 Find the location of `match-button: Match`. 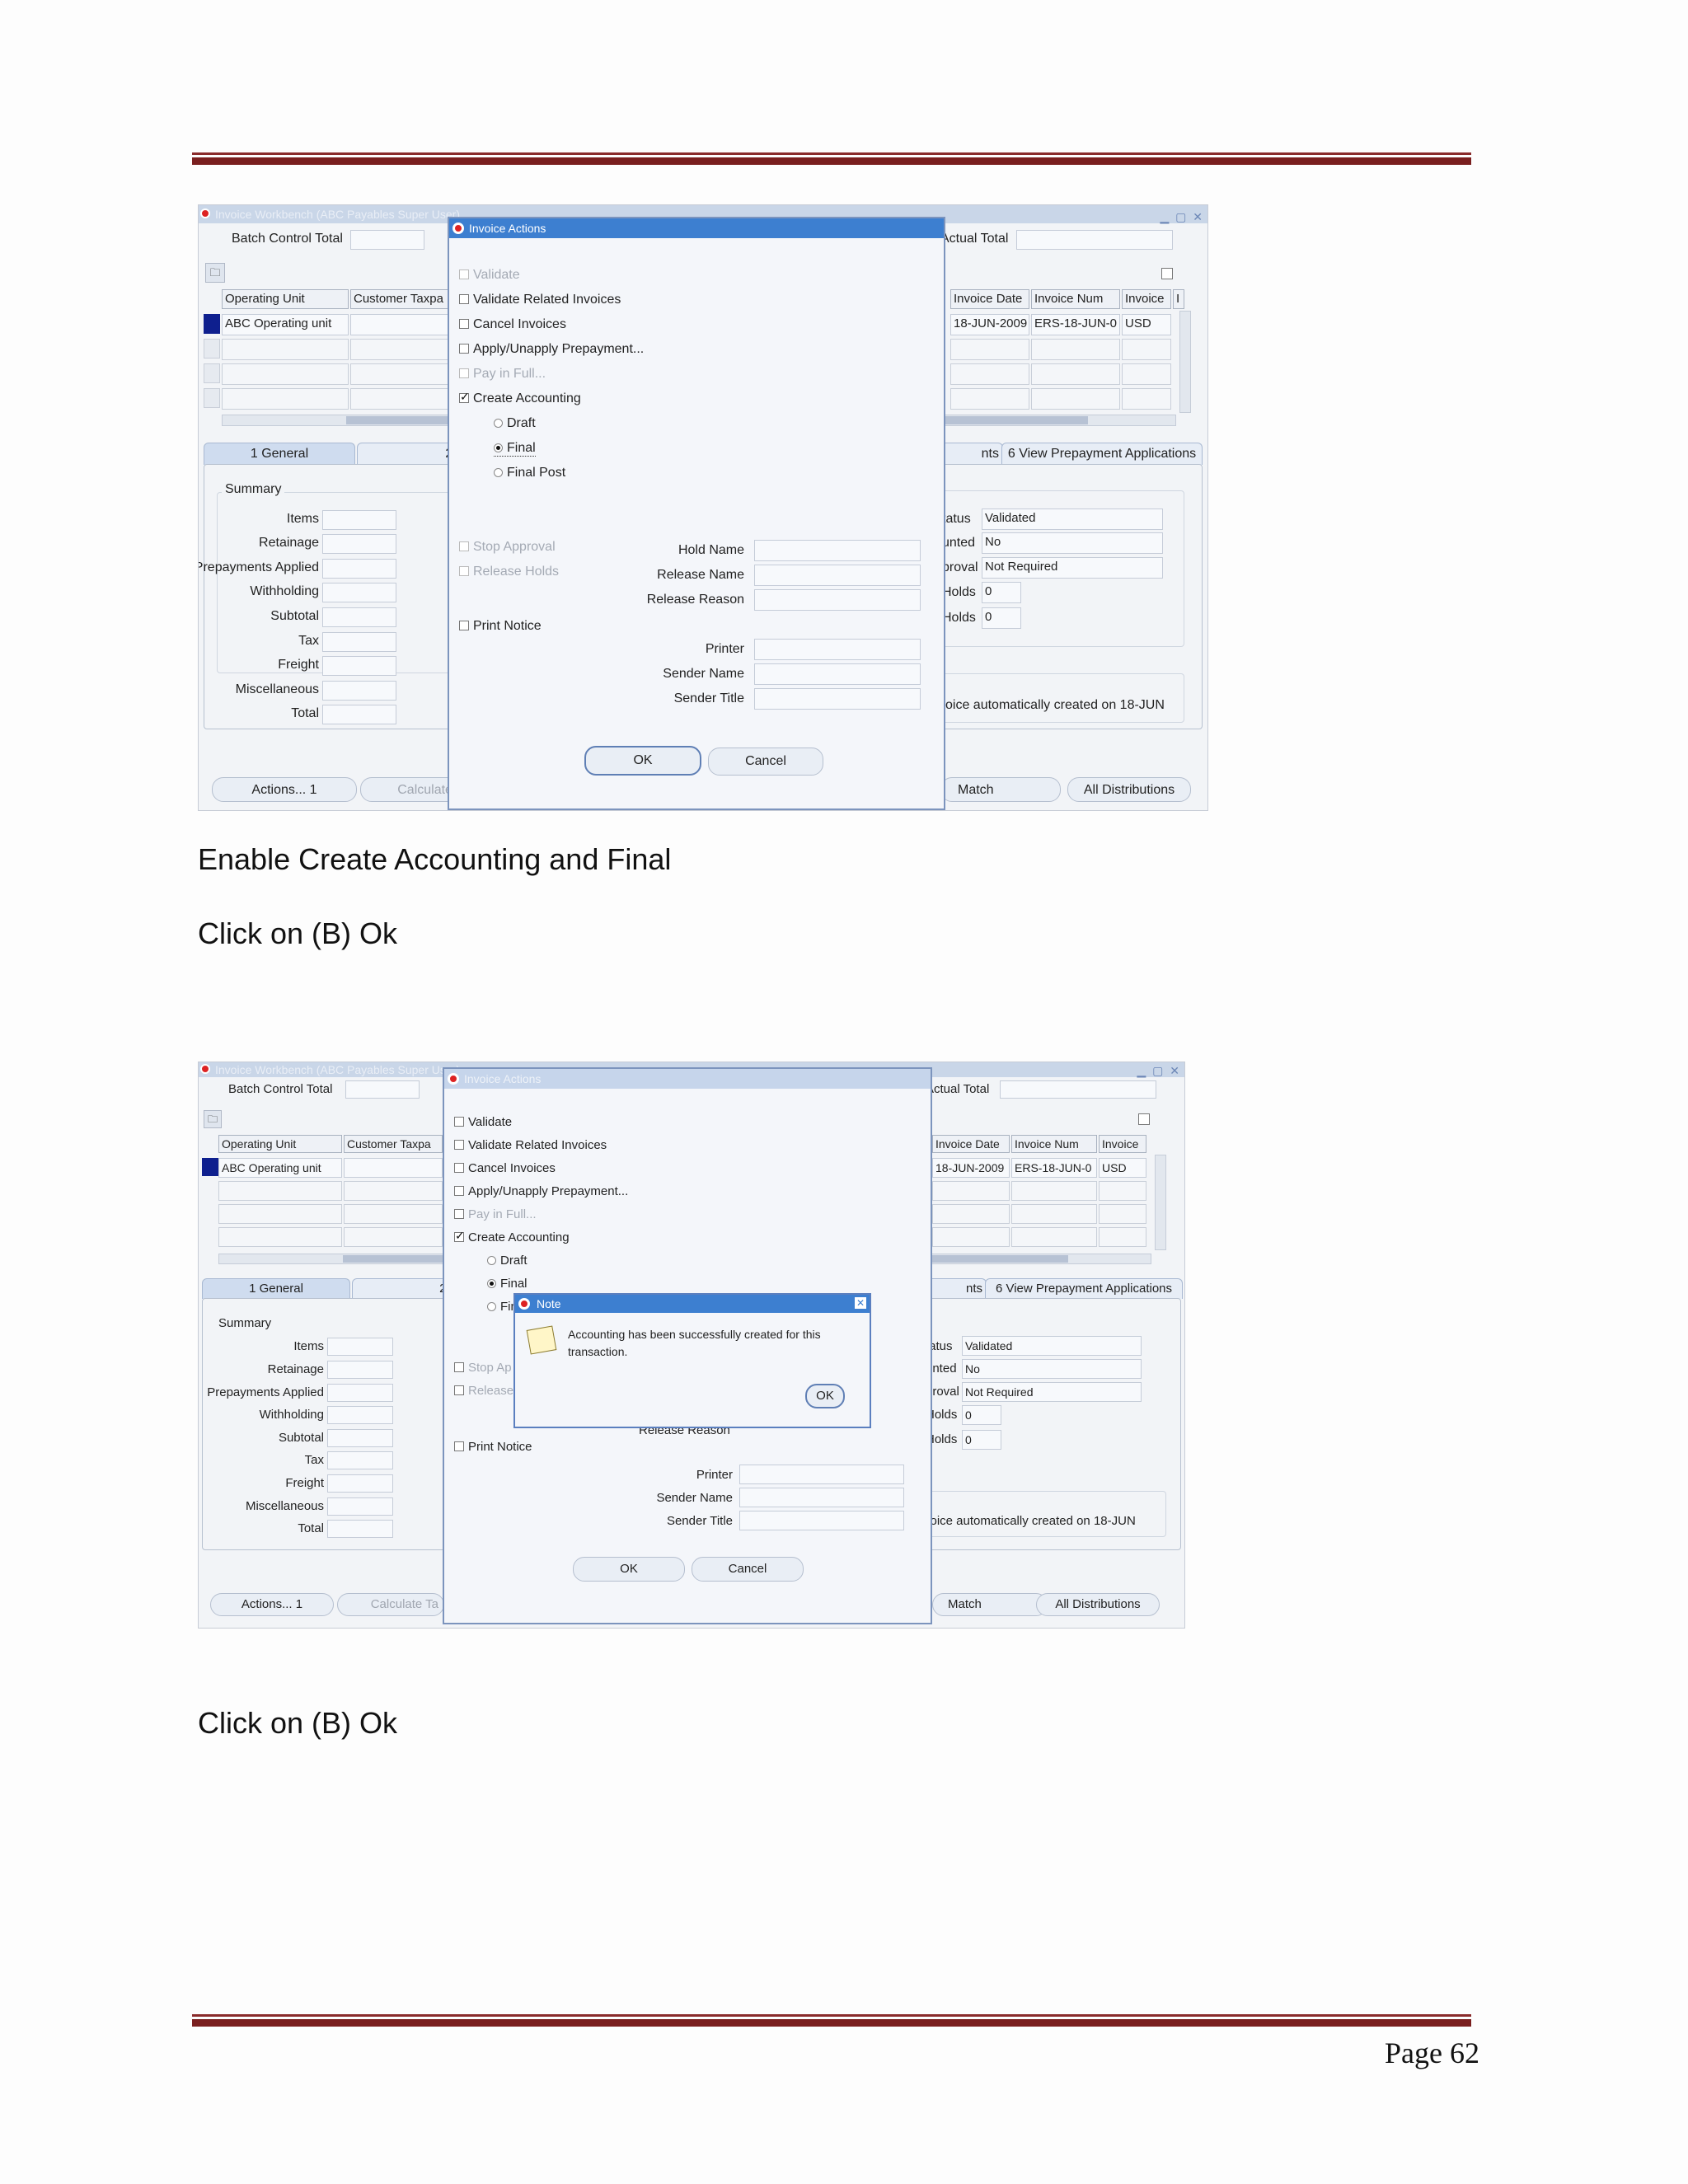

match-button: Match is located at coordinates (1000, 789).